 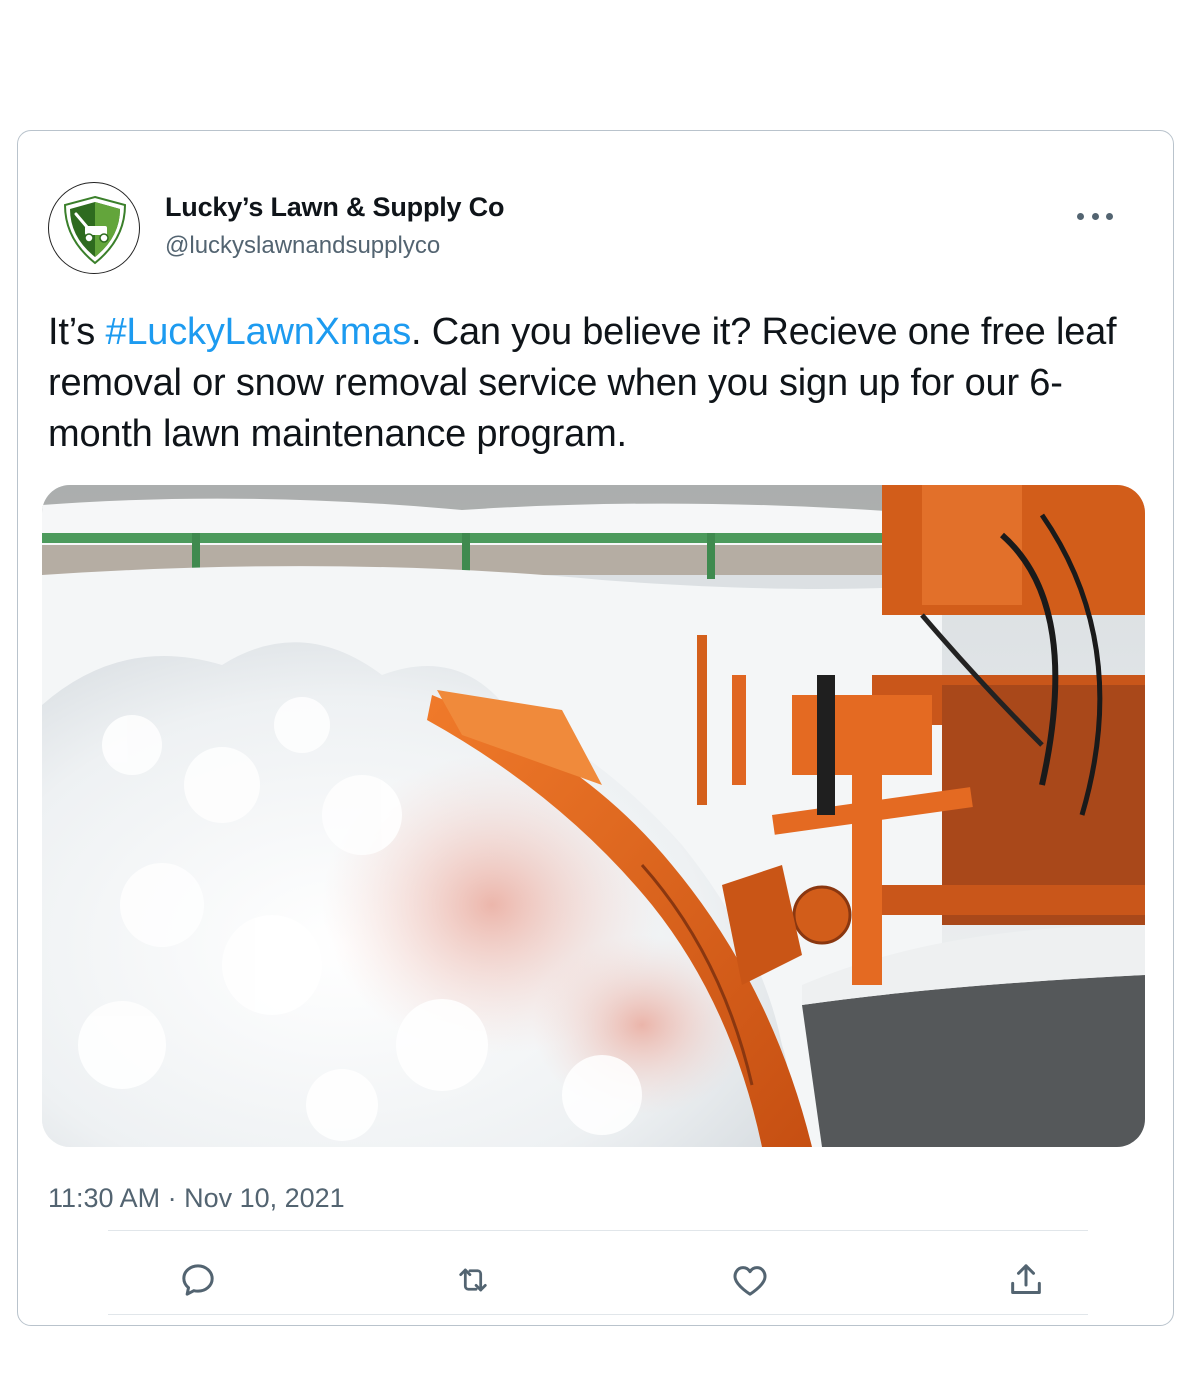 I want to click on tweet-timestamp: 11:30 AM · Nov 10, 2021, so click(x=196, y=1198).